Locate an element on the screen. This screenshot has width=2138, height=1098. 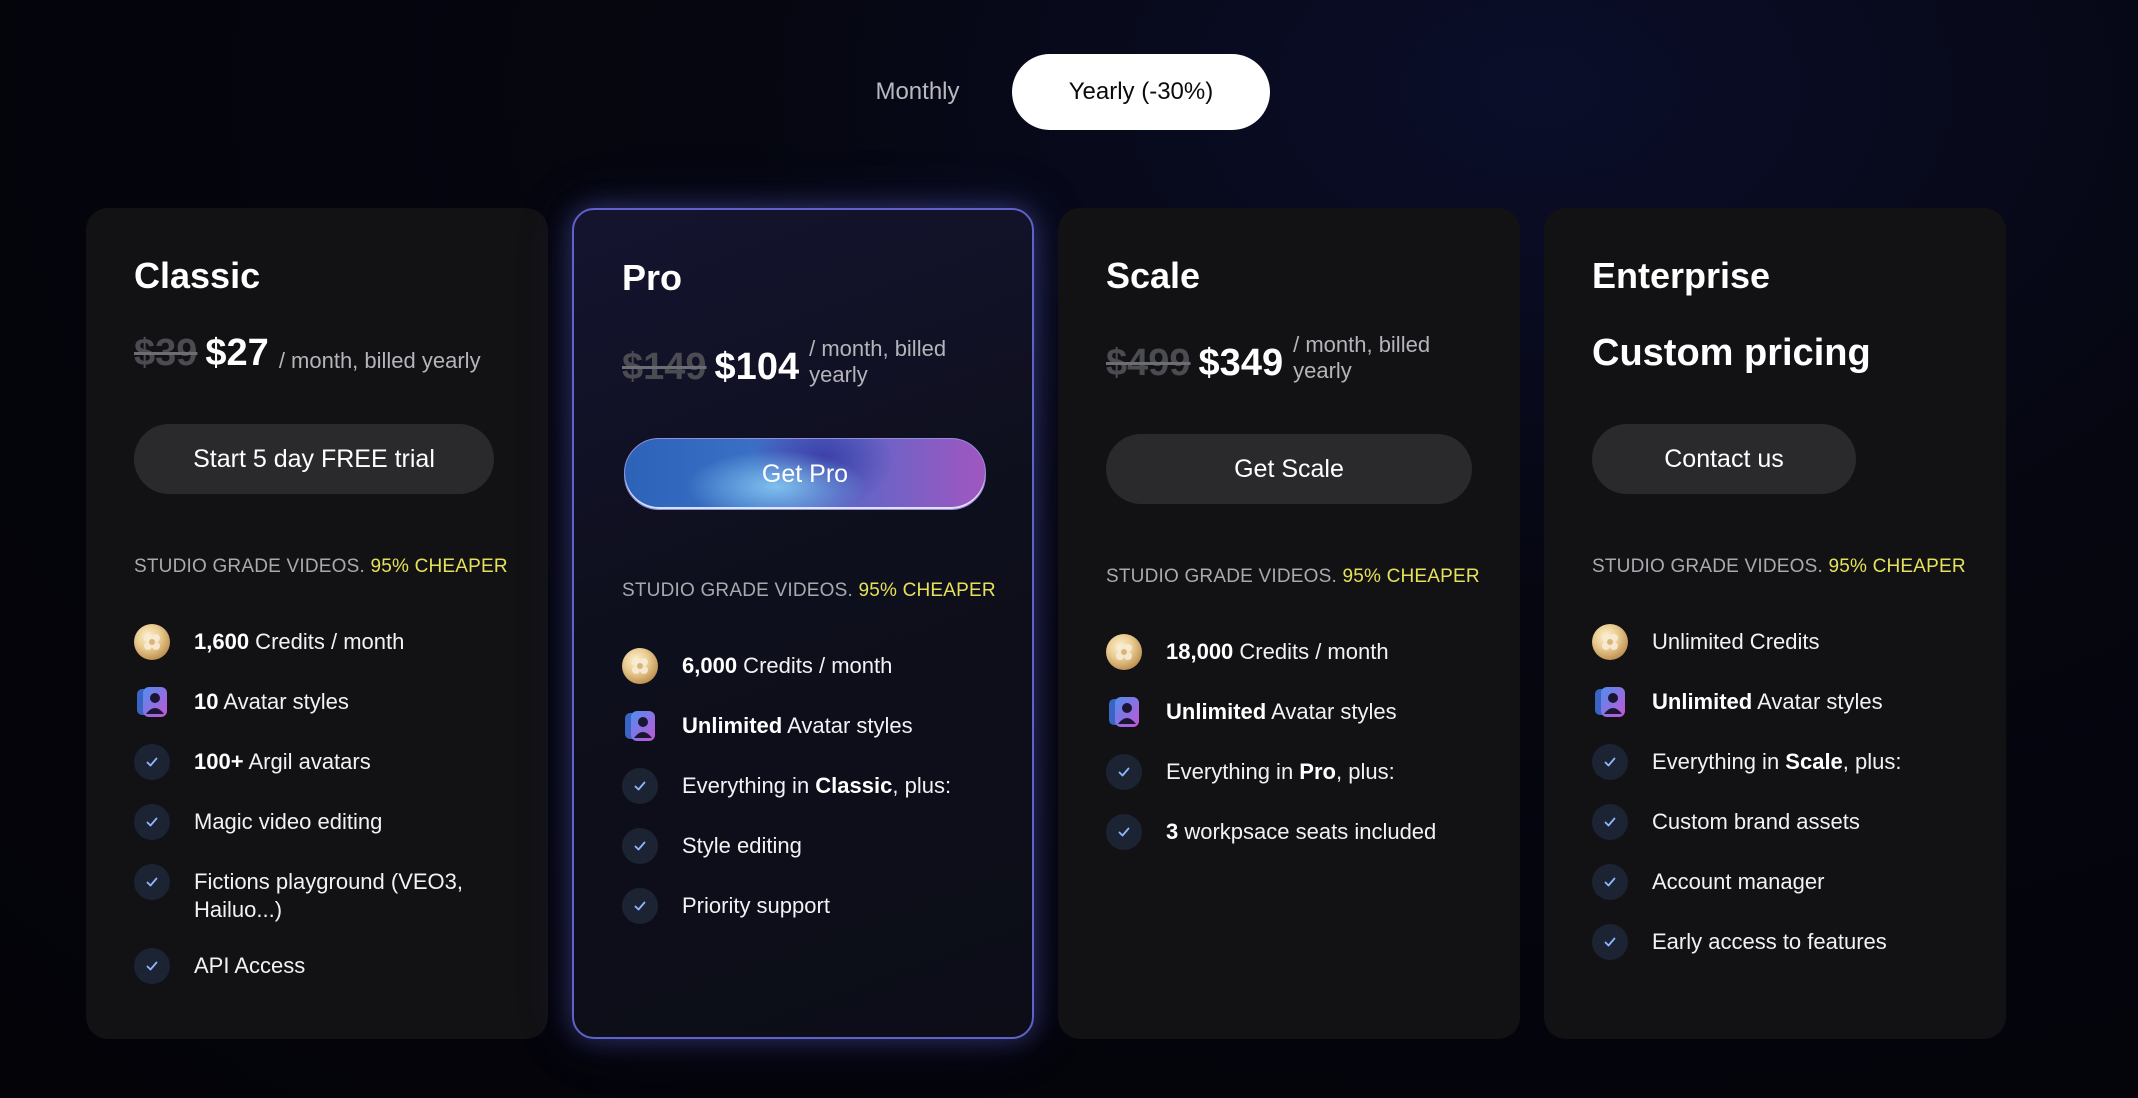
feature-item: Everything in Pro, plus: is located at coordinates (1298, 772).